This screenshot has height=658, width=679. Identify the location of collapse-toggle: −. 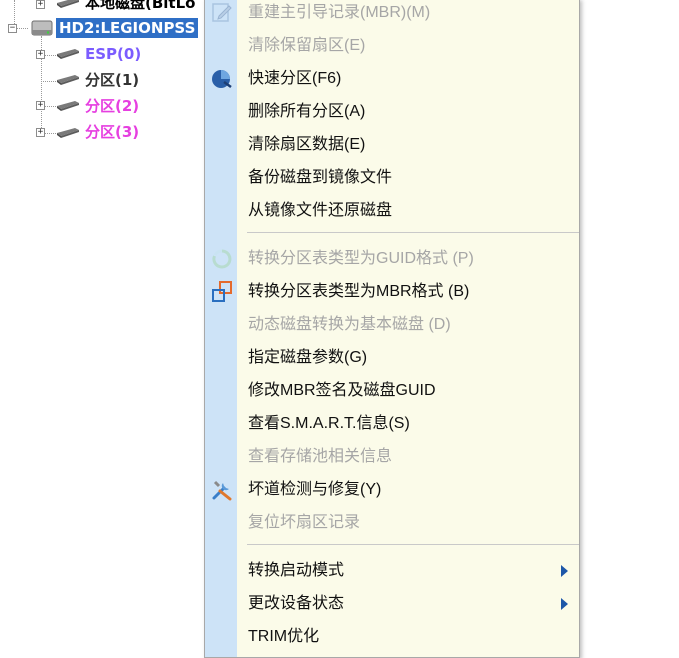
(12, 28).